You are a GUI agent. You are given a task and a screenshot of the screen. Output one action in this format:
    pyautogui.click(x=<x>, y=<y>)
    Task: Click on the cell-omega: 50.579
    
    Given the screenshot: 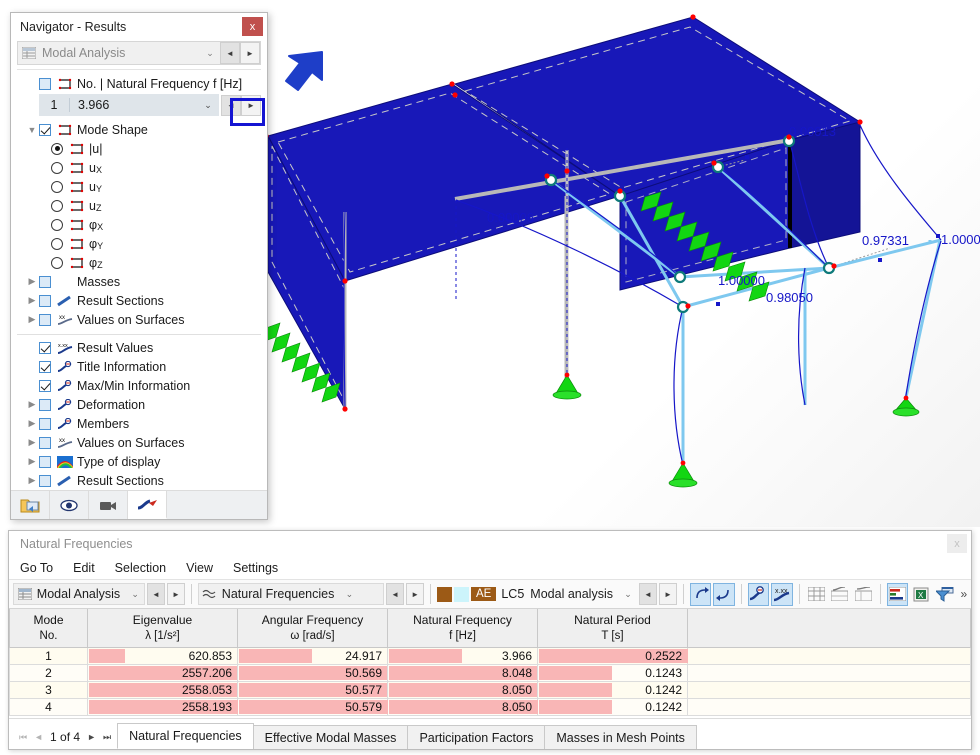 What is the action you would take?
    pyautogui.click(x=312, y=707)
    